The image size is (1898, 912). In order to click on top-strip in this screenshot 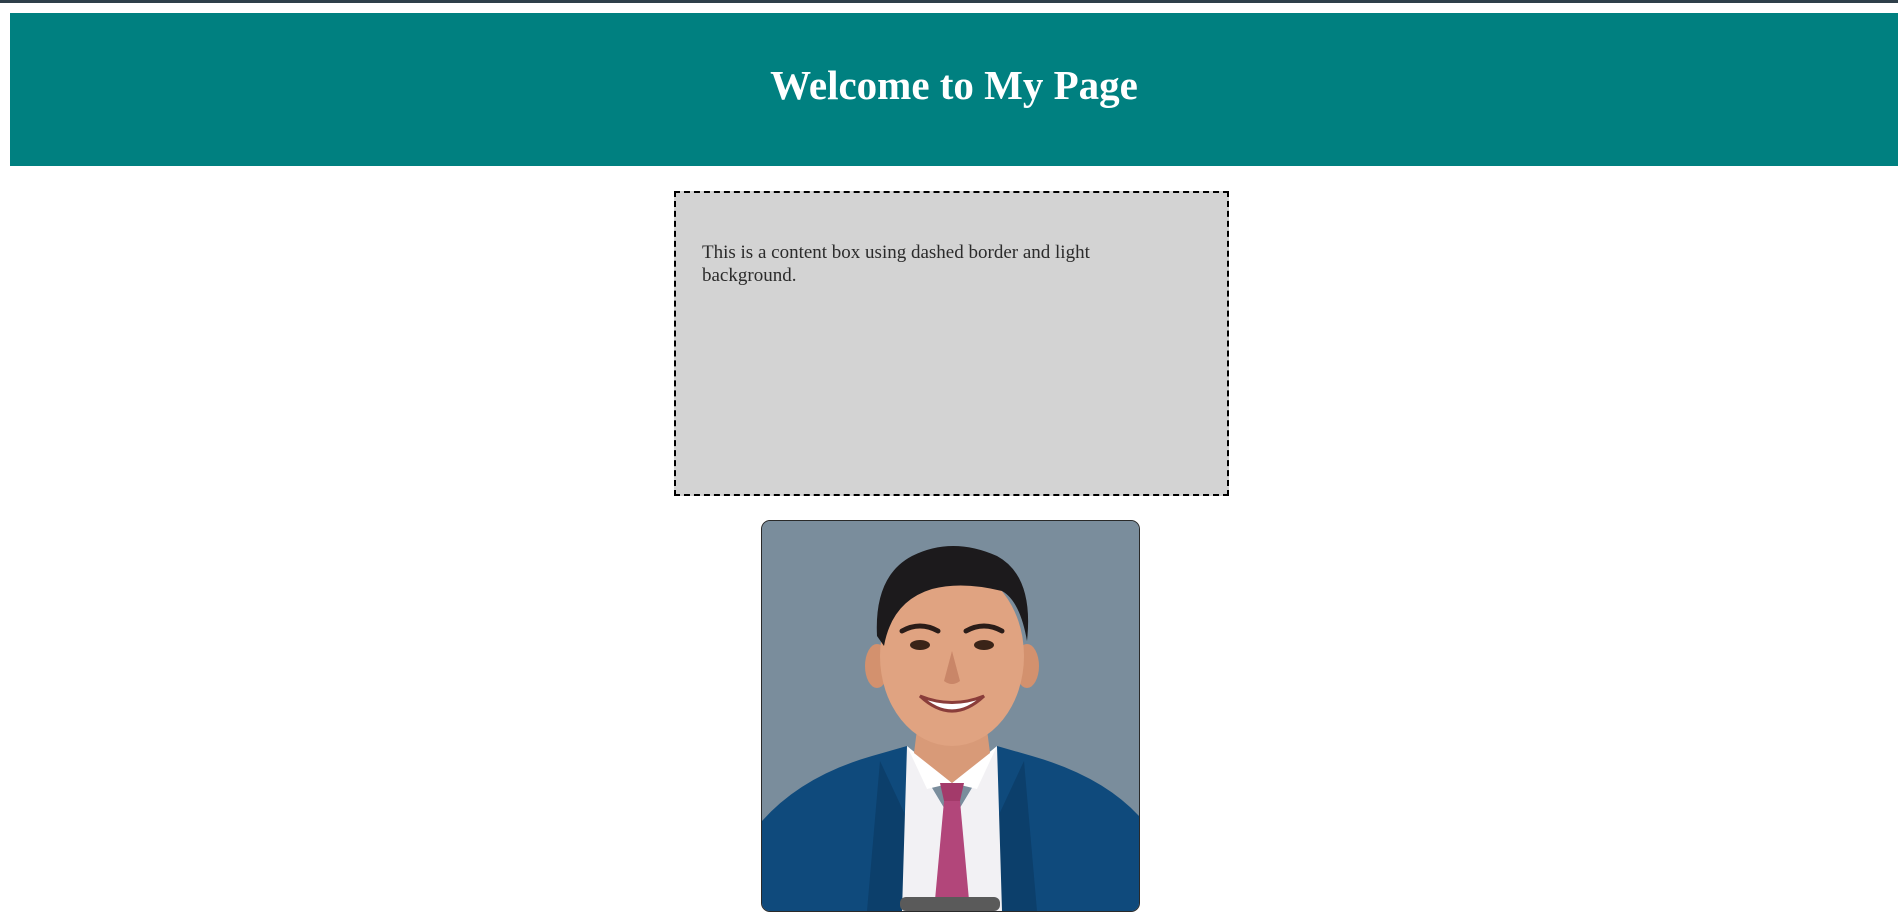, I will do `click(949, 1)`.